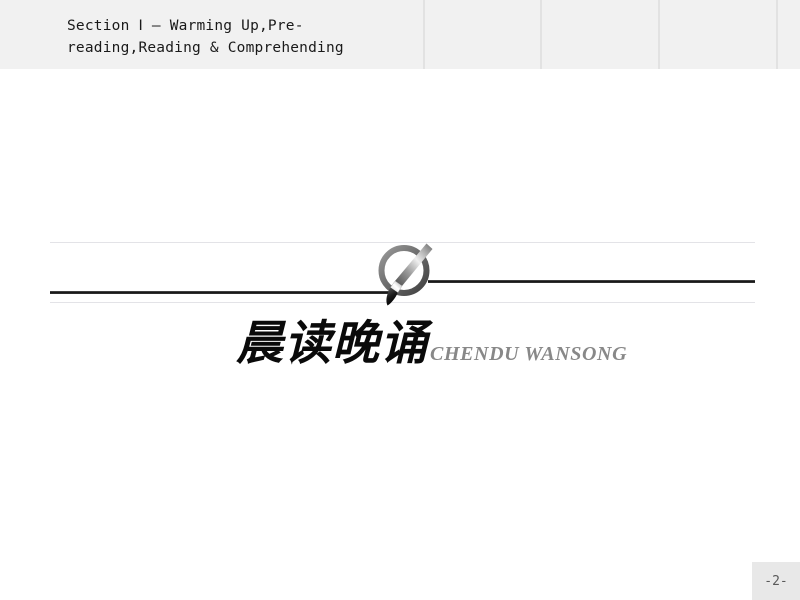  What do you see at coordinates (407, 274) in the screenshot?
I see `circle-brush-emblem-icon` at bounding box center [407, 274].